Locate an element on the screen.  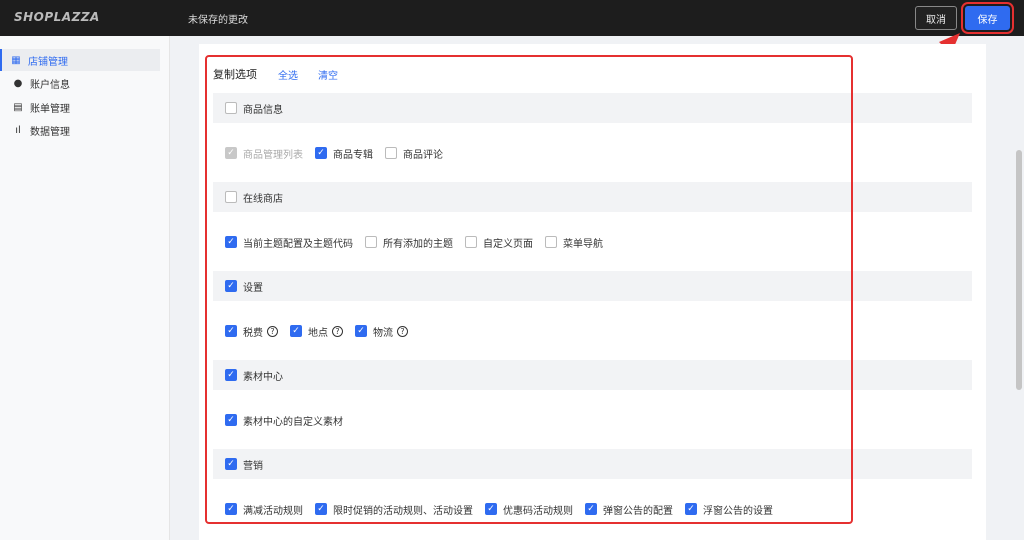
save-button: 保存 is located at coordinates (987, 18).